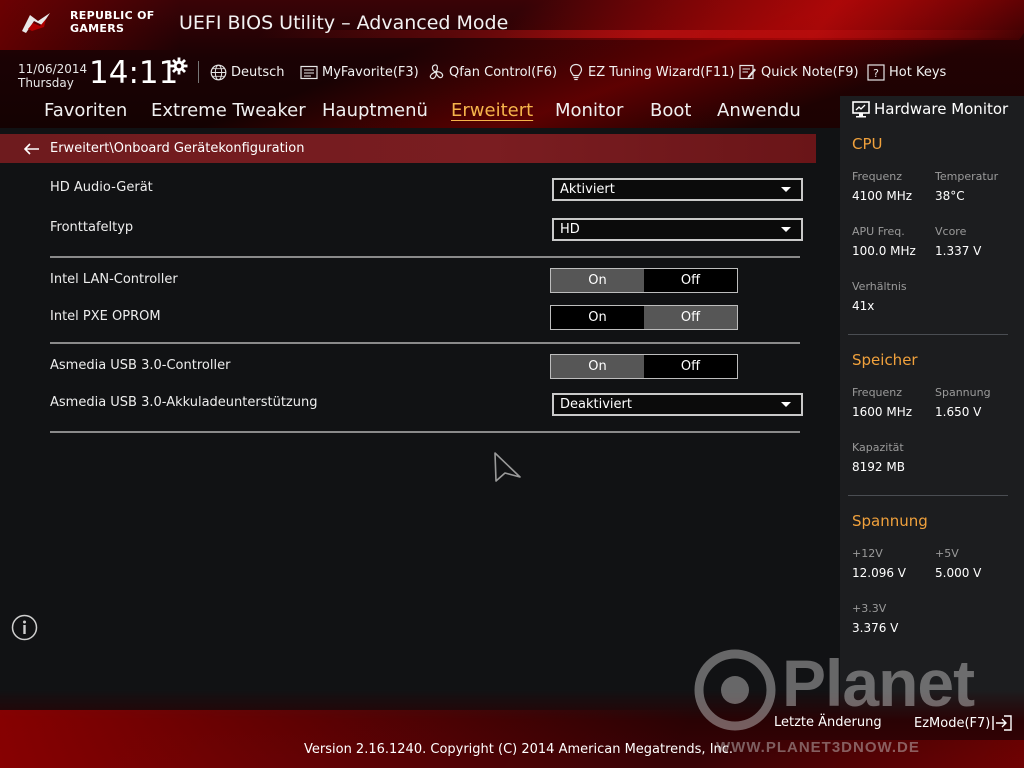 The width and height of the screenshot is (1024, 768). What do you see at coordinates (879, 286) in the screenshot?
I see `ratio-label: Verhältnis` at bounding box center [879, 286].